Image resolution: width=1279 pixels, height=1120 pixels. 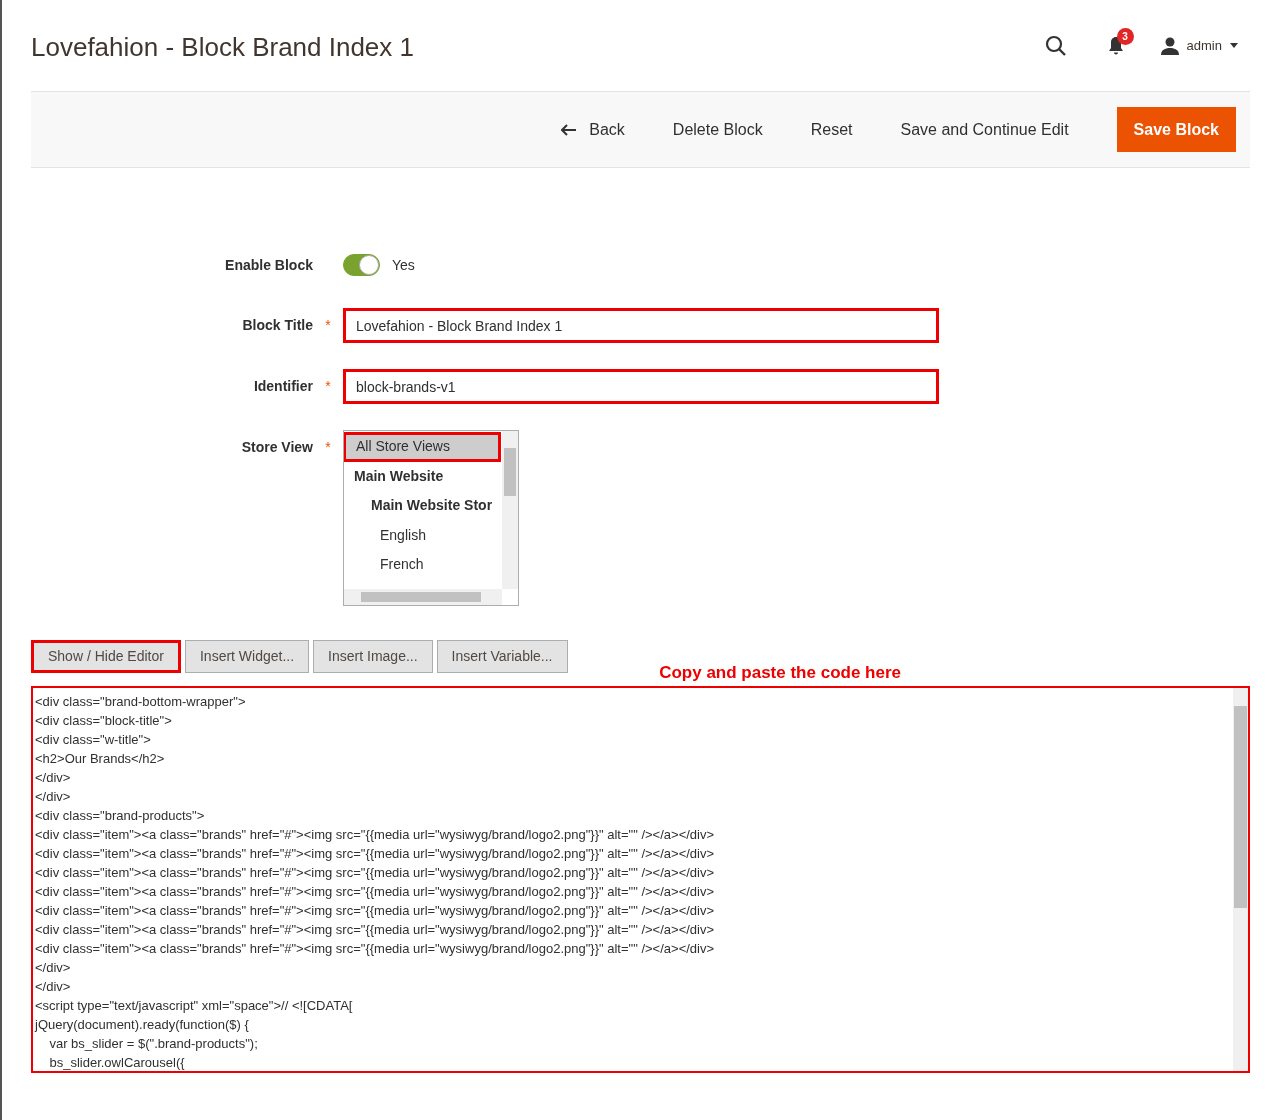 I want to click on action-button: Save and Continue Edit, so click(x=984, y=129).